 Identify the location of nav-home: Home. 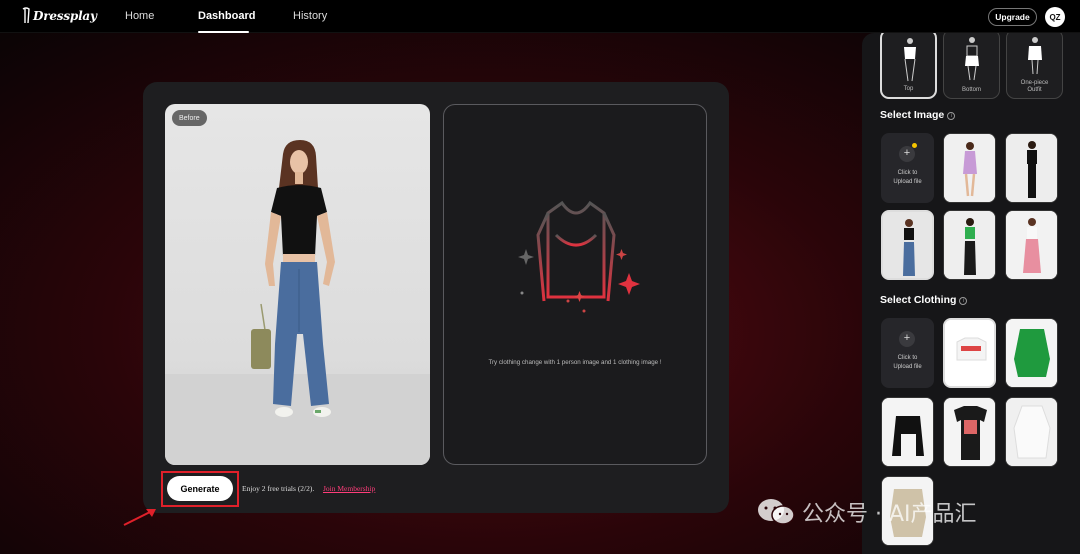
(139, 16).